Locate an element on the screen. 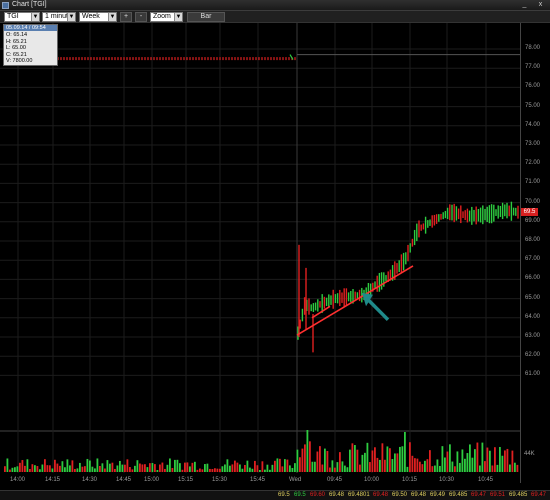 This screenshot has height=500, width=550. zoom-in-button: + is located at coordinates (126, 17).